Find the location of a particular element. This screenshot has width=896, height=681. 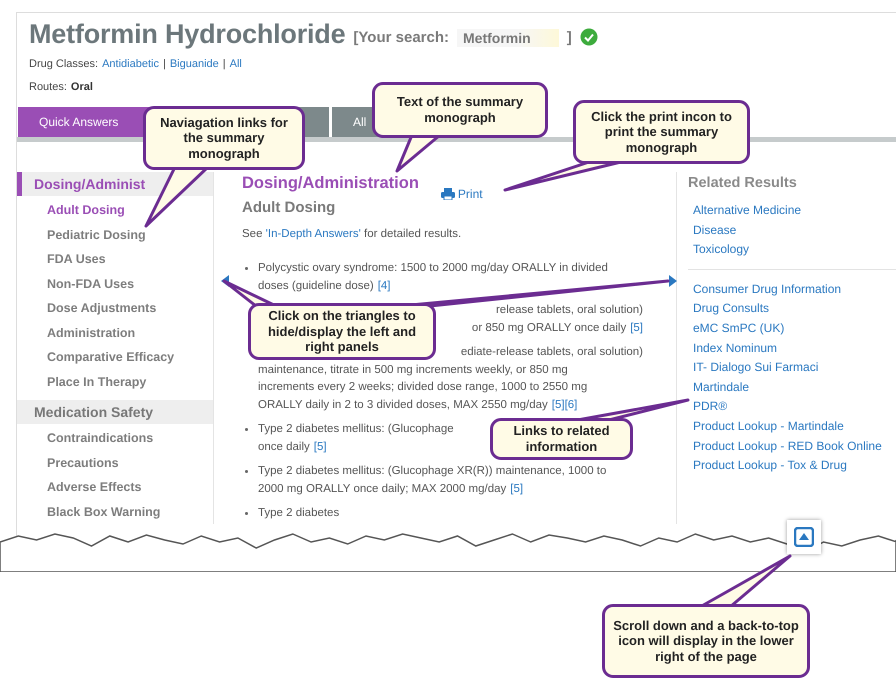

dosing-text: Type 2 diabetes mellitus: (Glucophage is located at coordinates (348, 429).